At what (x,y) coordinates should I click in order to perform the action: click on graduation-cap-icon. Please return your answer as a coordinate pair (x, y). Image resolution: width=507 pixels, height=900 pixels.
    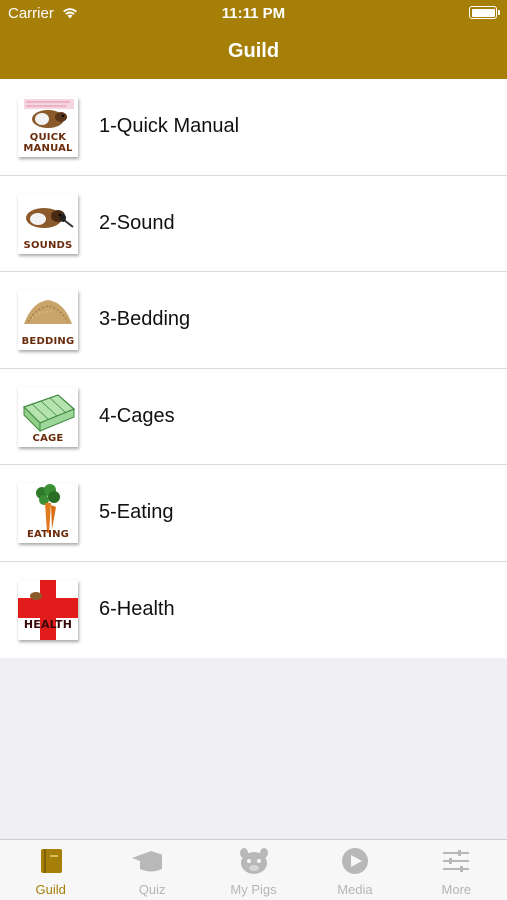
    Looking at the image, I should click on (152, 861).